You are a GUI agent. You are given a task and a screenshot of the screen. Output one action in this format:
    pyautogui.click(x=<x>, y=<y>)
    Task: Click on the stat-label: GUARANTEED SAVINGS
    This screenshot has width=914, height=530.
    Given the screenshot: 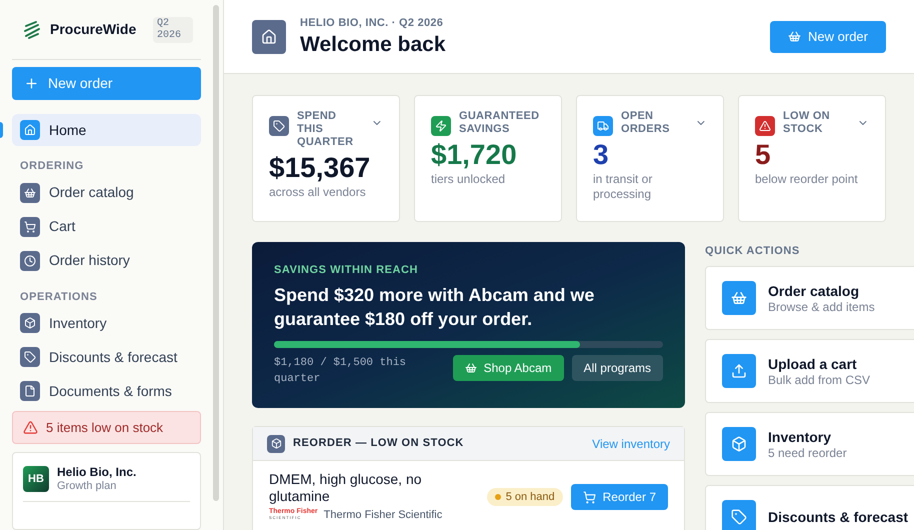 What is the action you would take?
    pyautogui.click(x=498, y=123)
    